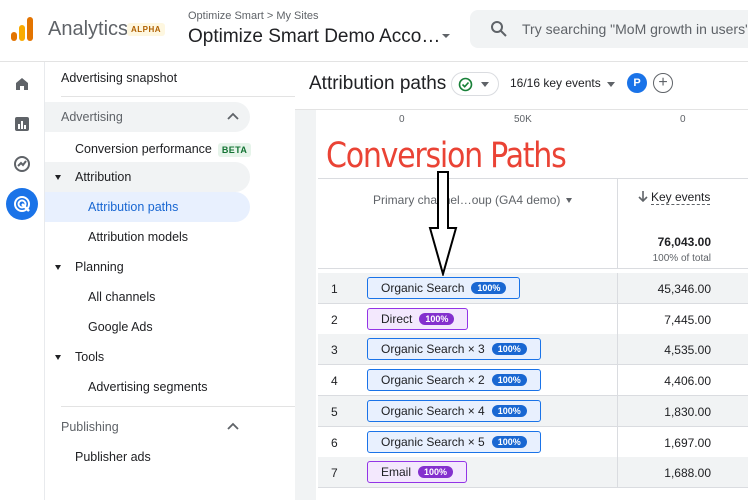 The width and height of the screenshot is (748, 500). What do you see at coordinates (120, 327) in the screenshot?
I see `nav-google-ads: Google Ads` at bounding box center [120, 327].